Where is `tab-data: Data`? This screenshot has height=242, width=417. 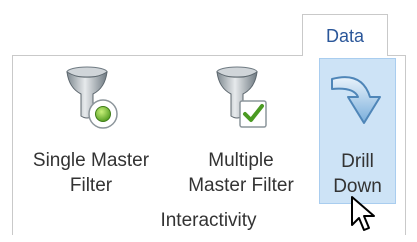 tab-data: Data is located at coordinates (345, 35).